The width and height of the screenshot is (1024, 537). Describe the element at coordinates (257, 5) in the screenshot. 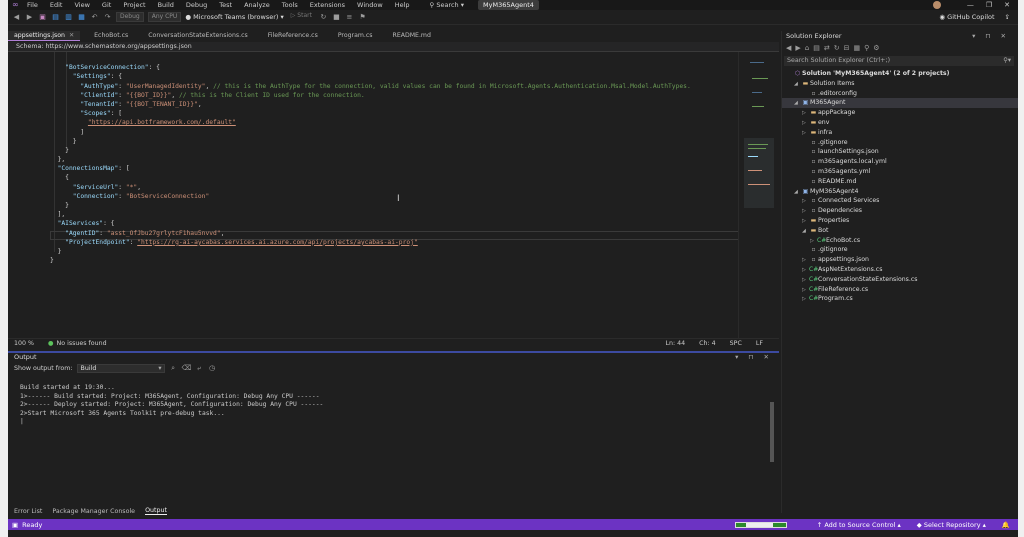

I see `menu-analyze: Analyze` at that location.